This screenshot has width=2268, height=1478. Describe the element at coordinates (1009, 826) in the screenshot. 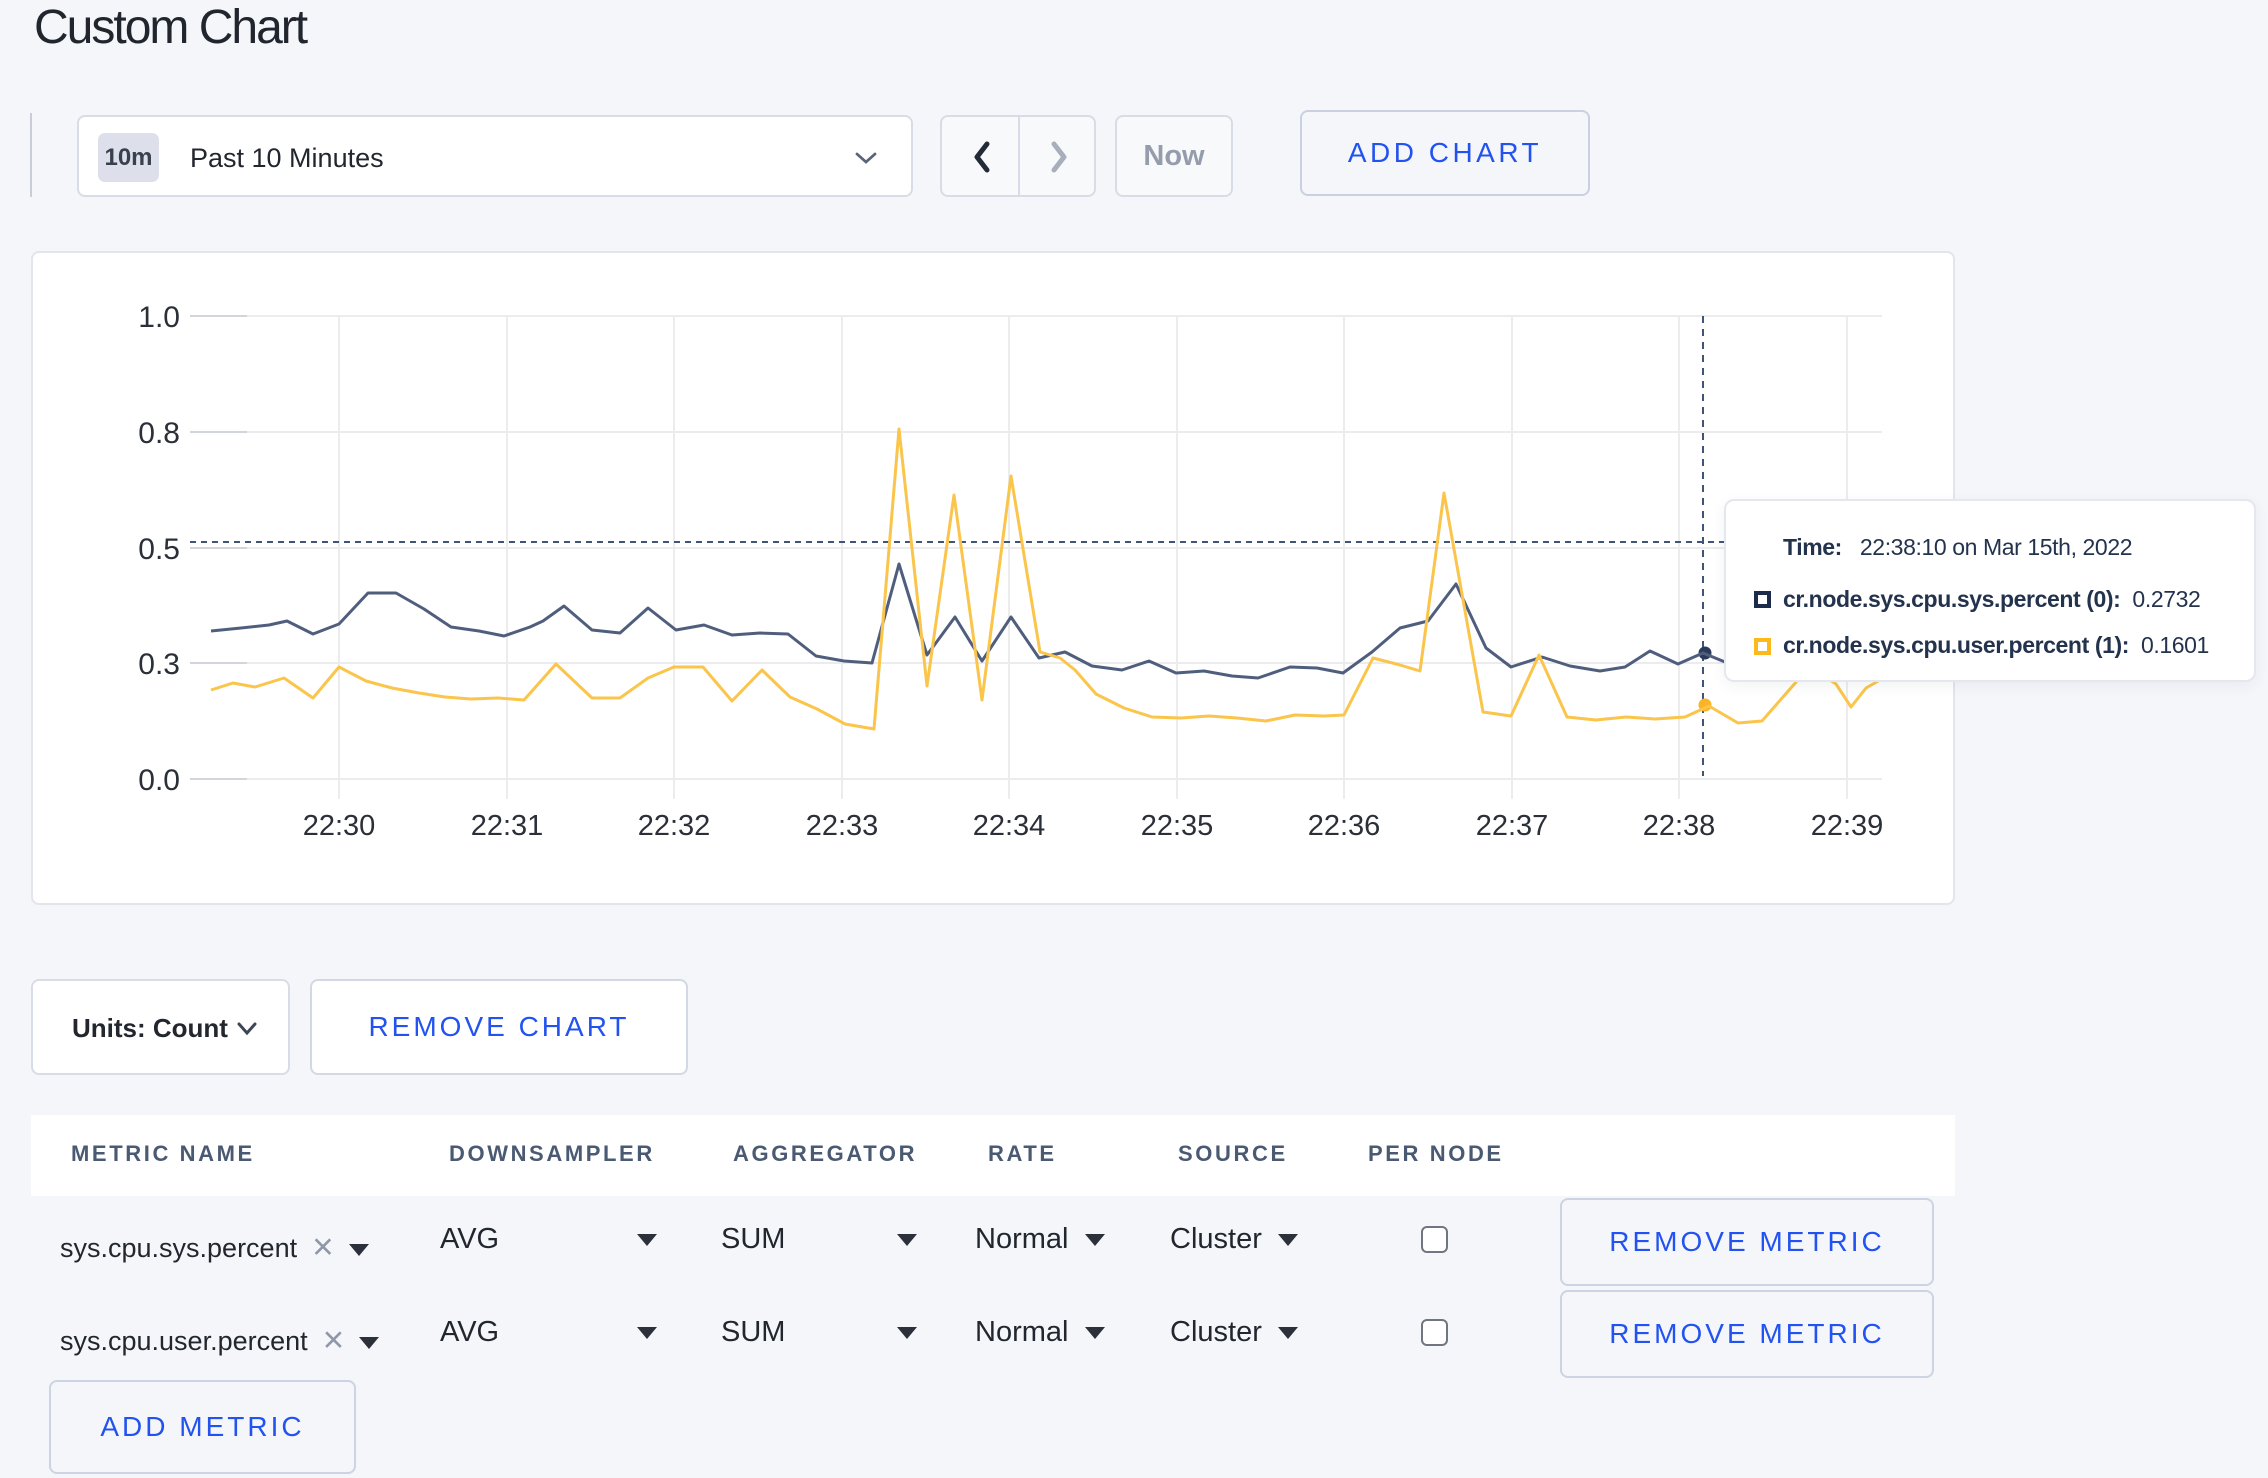

I see `svg-text: 22:34` at that location.